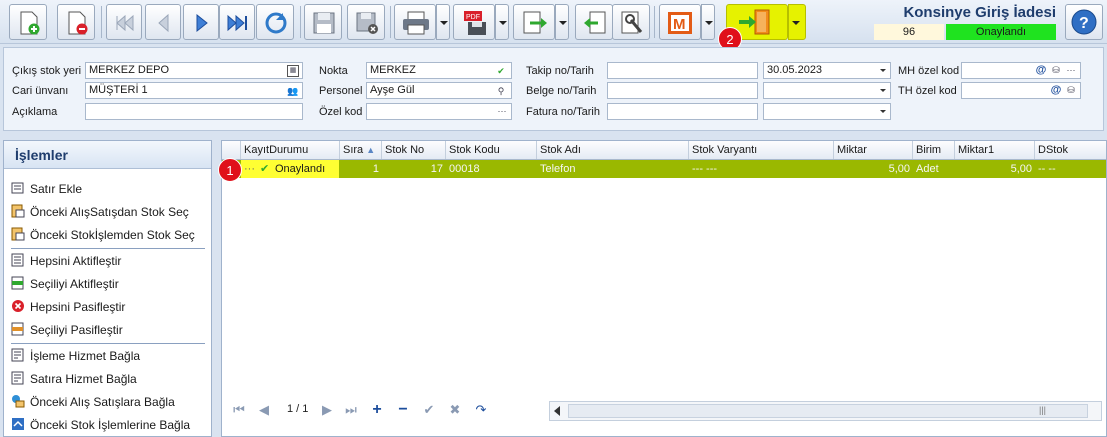 This screenshot has height=437, width=1107. Describe the element at coordinates (443, 22) in the screenshot. I see `print-dropdown` at that location.